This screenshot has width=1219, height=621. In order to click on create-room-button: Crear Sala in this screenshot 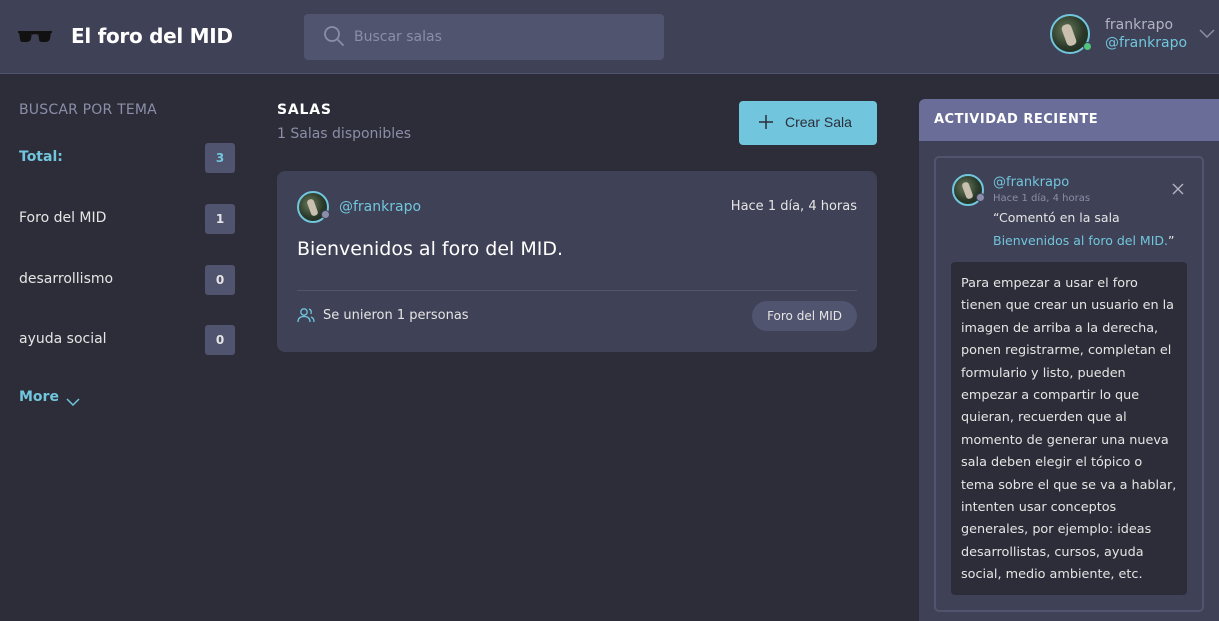, I will do `click(808, 123)`.